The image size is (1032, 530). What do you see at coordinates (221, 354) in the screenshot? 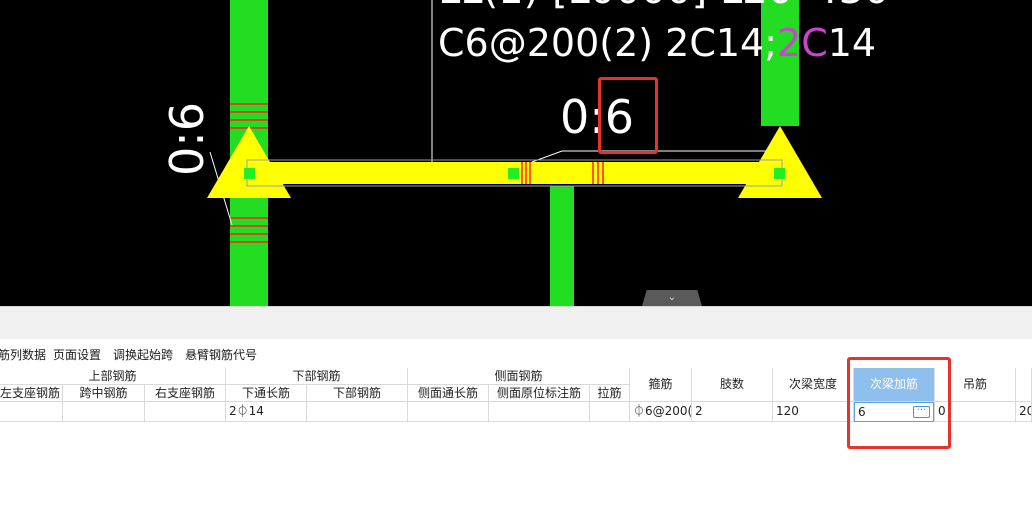
I see `menu-cantilever-code: 悬臂钢筋代号` at bounding box center [221, 354].